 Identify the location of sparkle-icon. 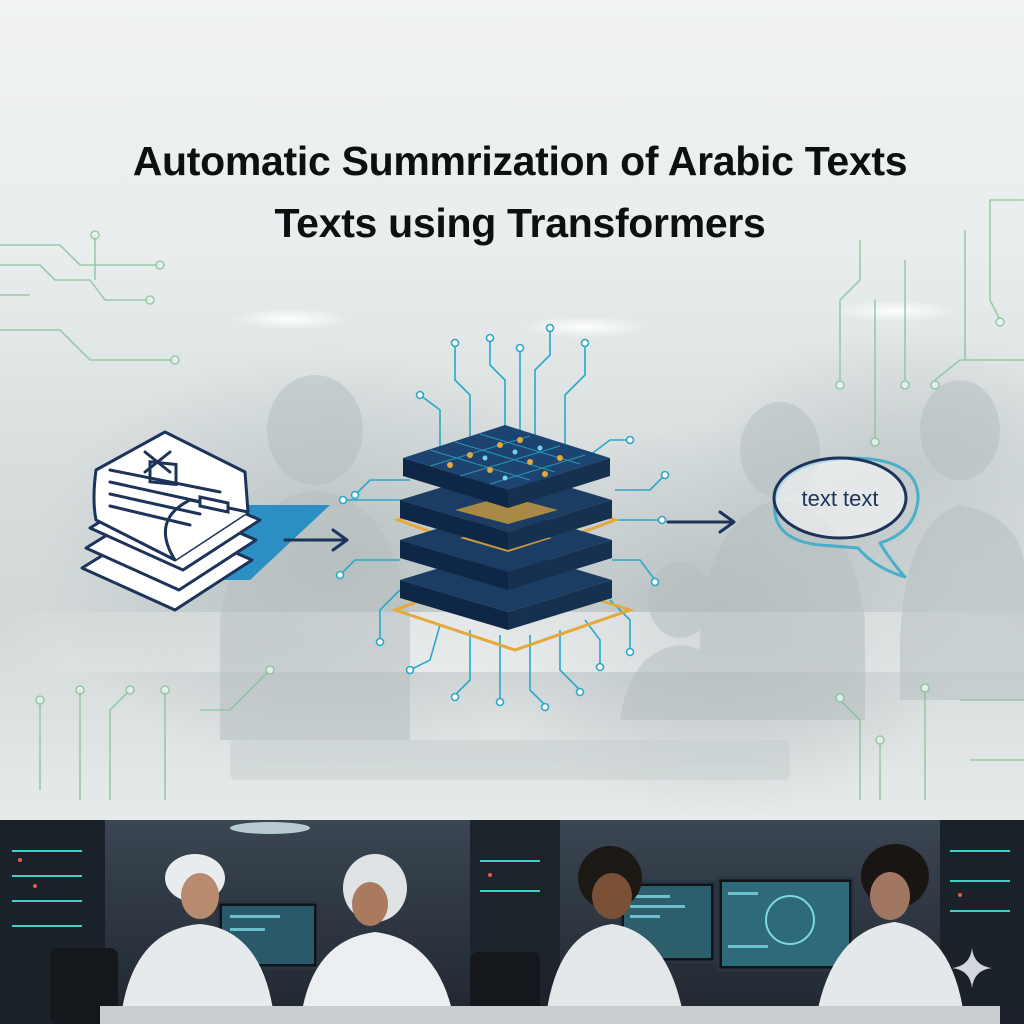
(972, 968).